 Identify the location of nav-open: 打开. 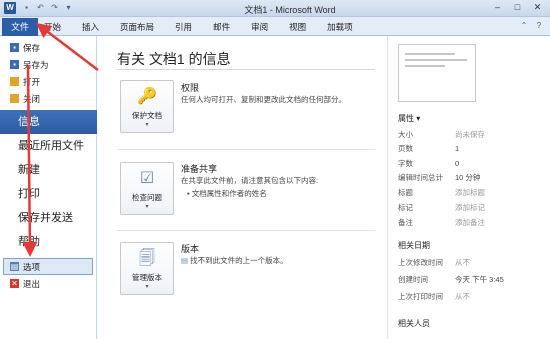
(48, 81).